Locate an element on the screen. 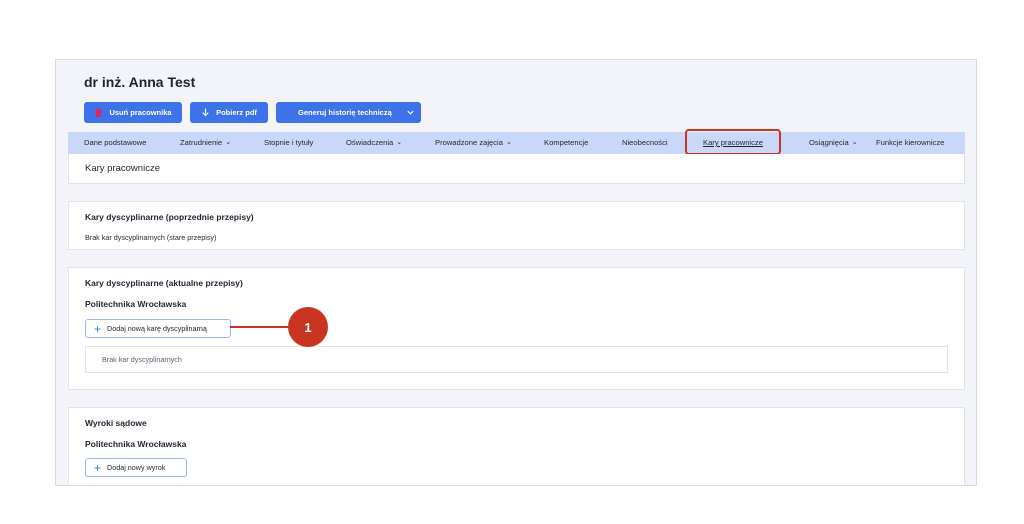 This screenshot has height=524, width=1024. add-disciplinary-penalty-label: Dodaj nową karę dyscyplinarną is located at coordinates (157, 328).